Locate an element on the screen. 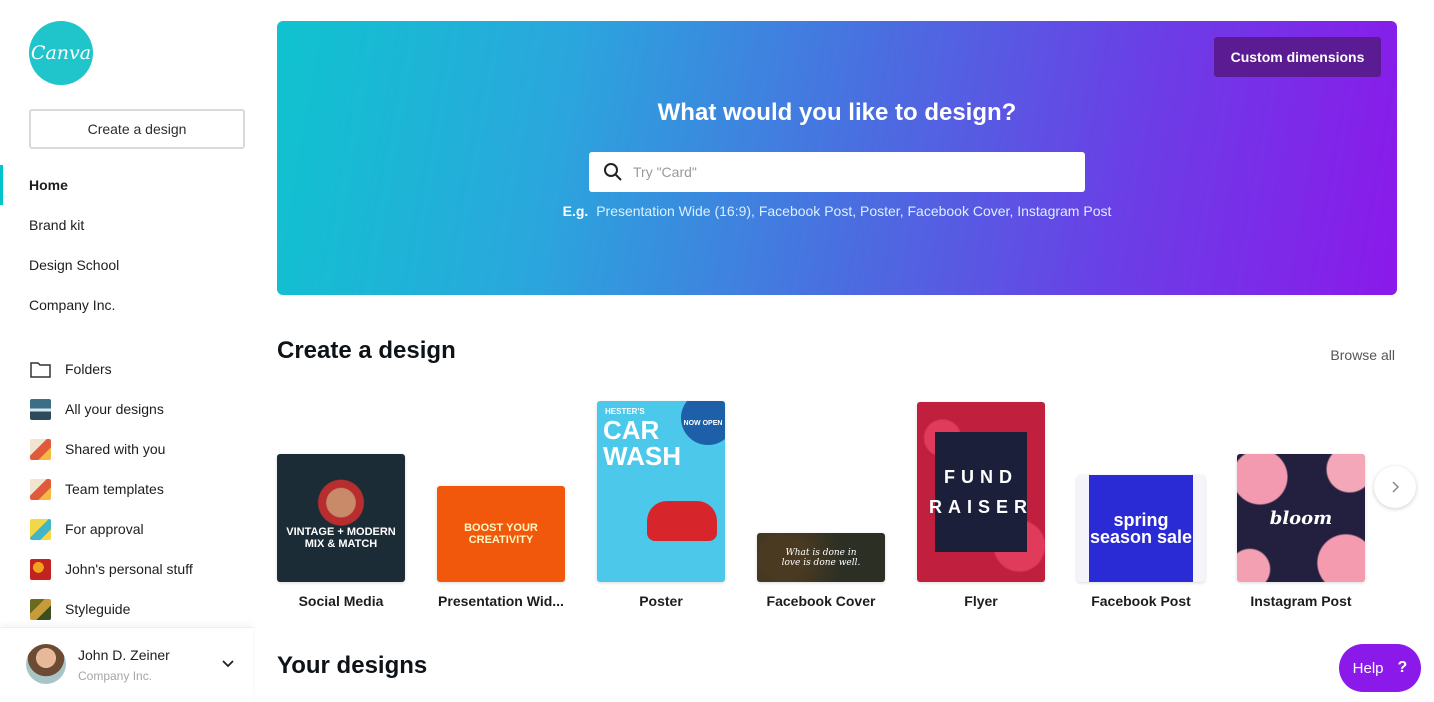  card-thumbnail: HESTER'S NOW OPEN CAR WASH is located at coordinates (661, 491).